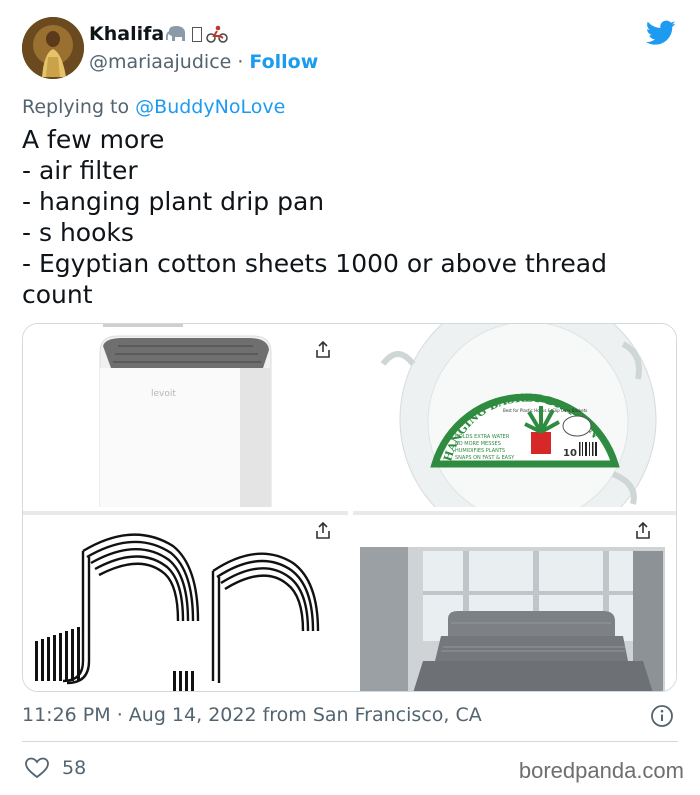 The width and height of the screenshot is (700, 795). Describe the element at coordinates (126, 34) in the screenshot. I see `display-name: Khalifa` at that location.